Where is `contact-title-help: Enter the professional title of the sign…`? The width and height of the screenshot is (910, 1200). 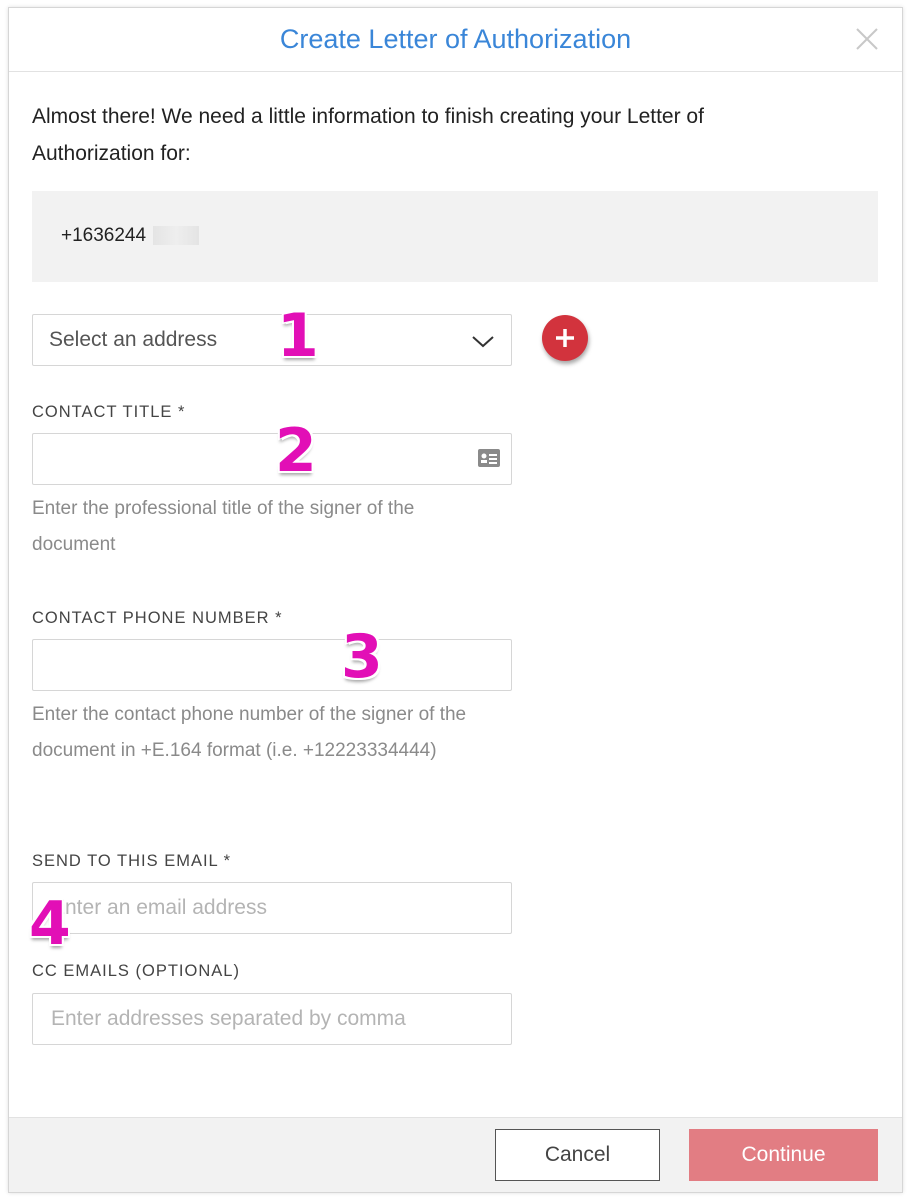 contact-title-help: Enter the professional title of the sign… is located at coordinates (223, 526).